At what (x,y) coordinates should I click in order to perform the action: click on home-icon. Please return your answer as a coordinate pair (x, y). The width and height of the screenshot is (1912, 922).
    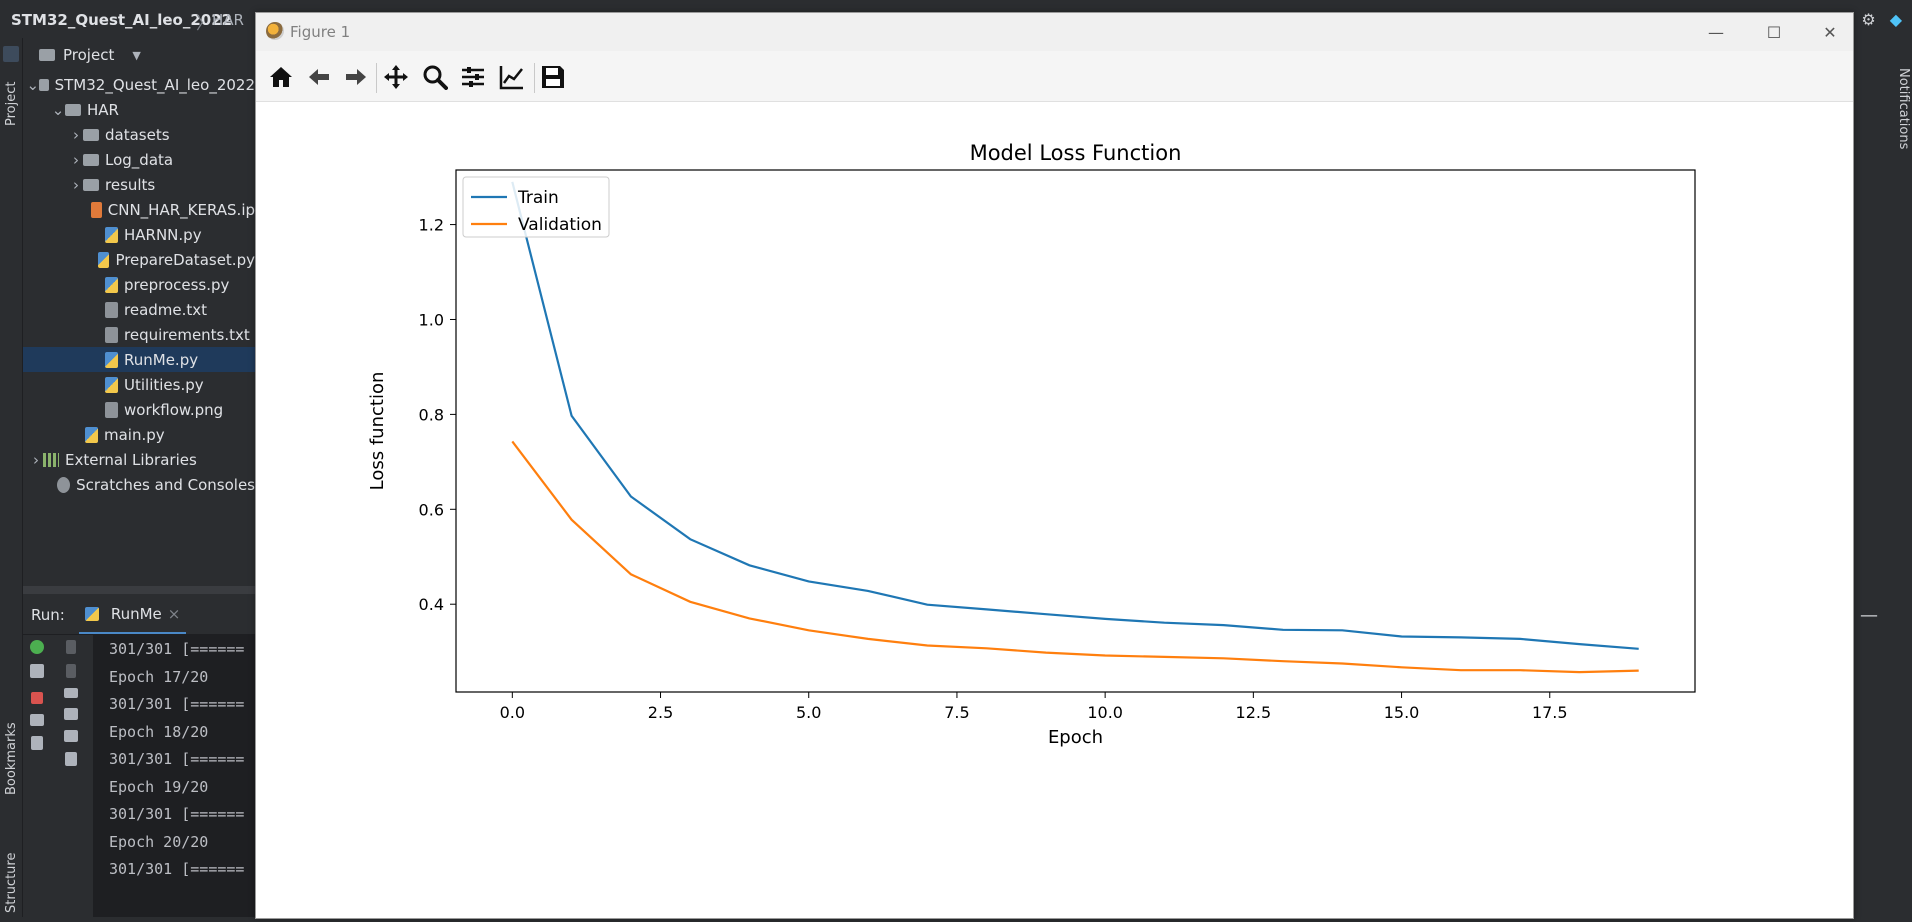
    Looking at the image, I should click on (281, 77).